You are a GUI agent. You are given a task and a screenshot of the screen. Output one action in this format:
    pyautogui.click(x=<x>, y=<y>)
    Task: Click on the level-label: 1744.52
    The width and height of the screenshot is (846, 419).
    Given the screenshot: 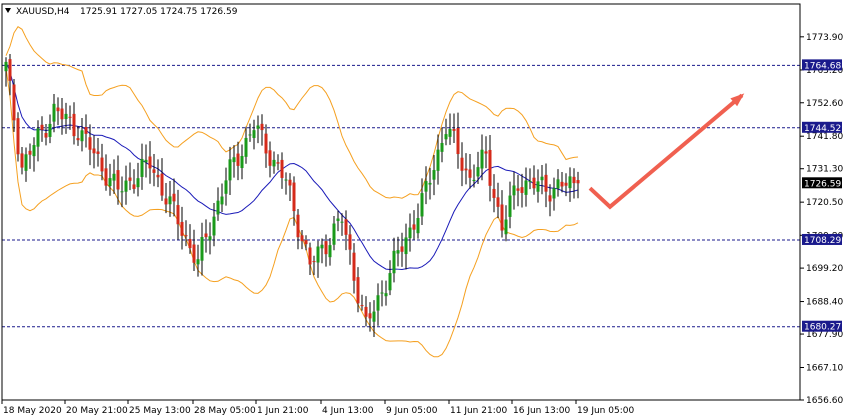 What is the action you would take?
    pyautogui.click(x=822, y=129)
    